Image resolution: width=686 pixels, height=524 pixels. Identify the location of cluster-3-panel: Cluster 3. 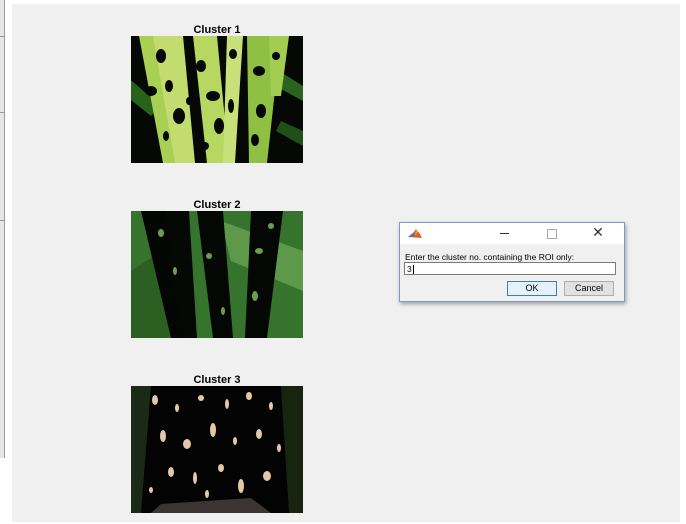
(217, 443).